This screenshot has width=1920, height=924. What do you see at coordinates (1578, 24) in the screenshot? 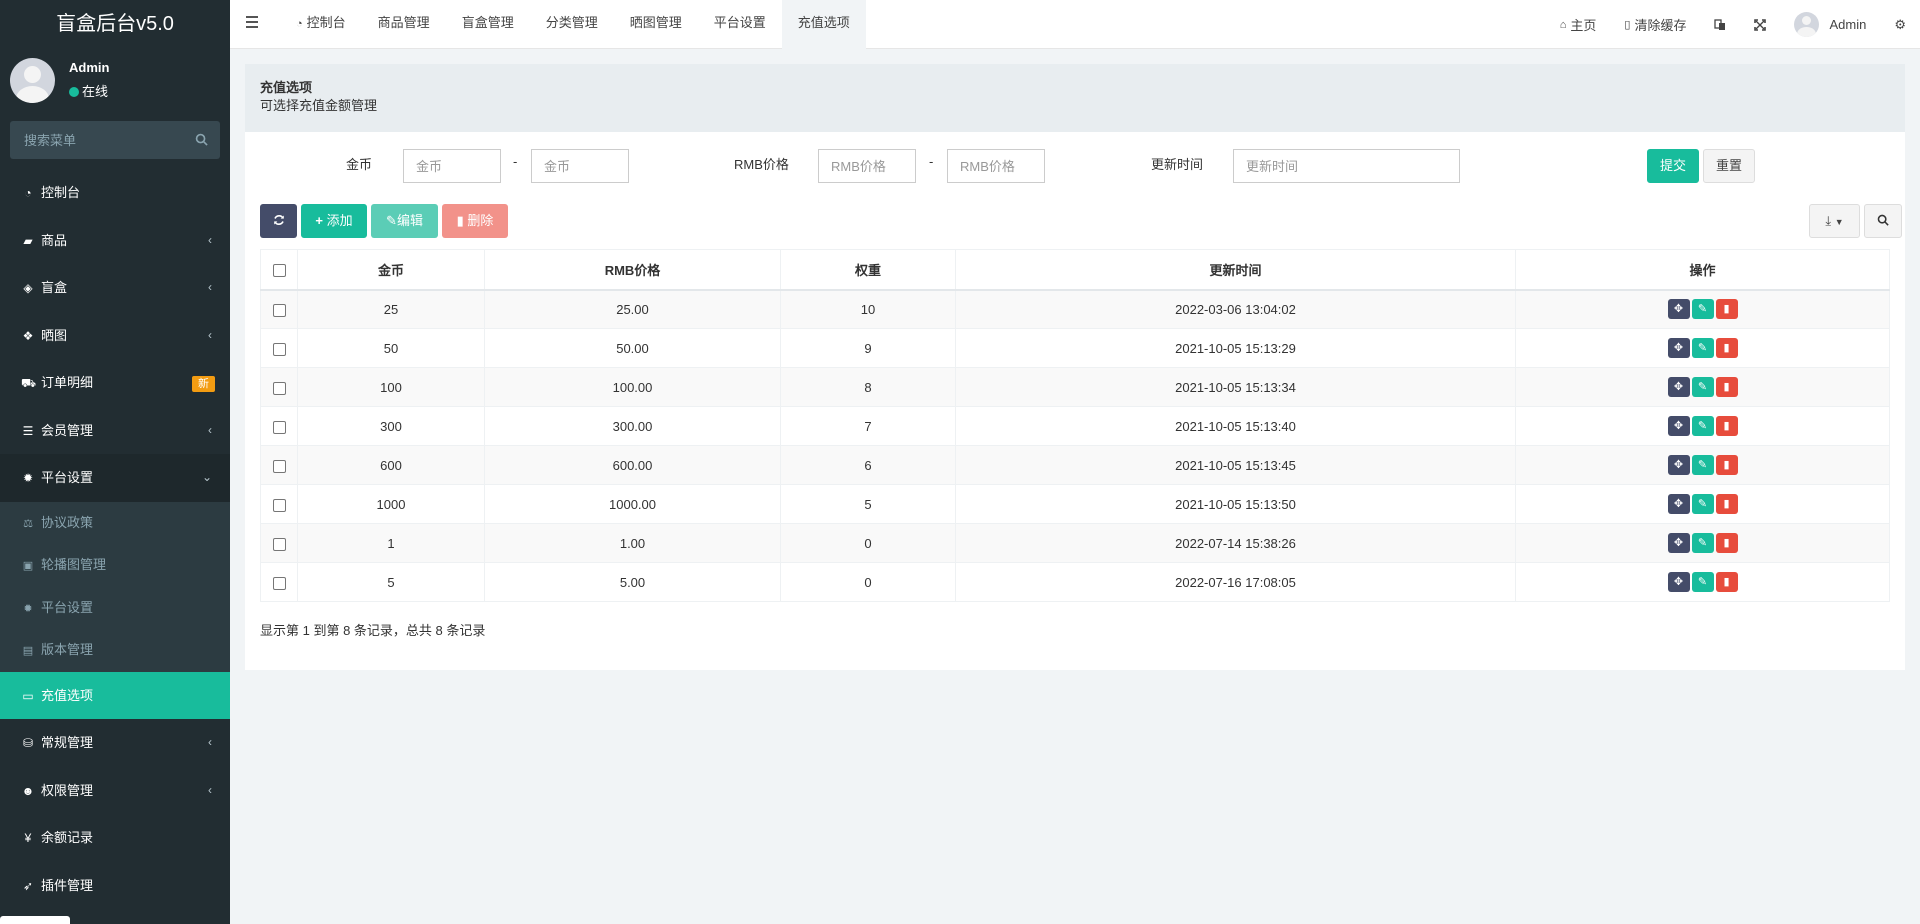
I see `home-link: ⌂ 主页` at bounding box center [1578, 24].